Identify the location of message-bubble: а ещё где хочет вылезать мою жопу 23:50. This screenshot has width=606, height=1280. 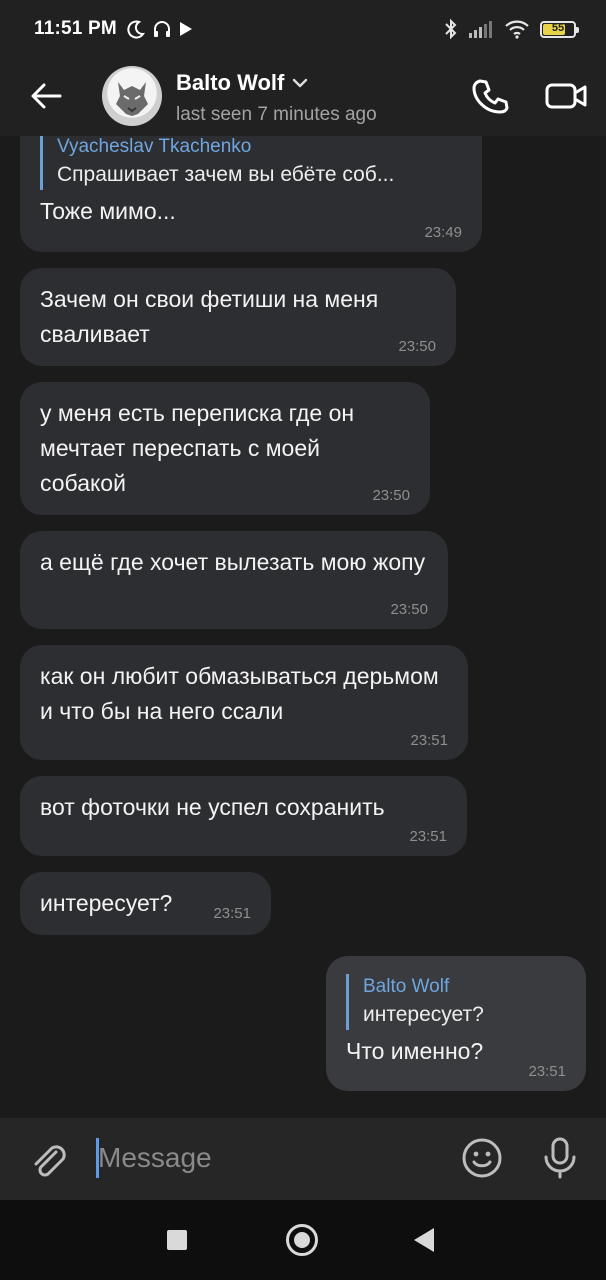
(234, 580).